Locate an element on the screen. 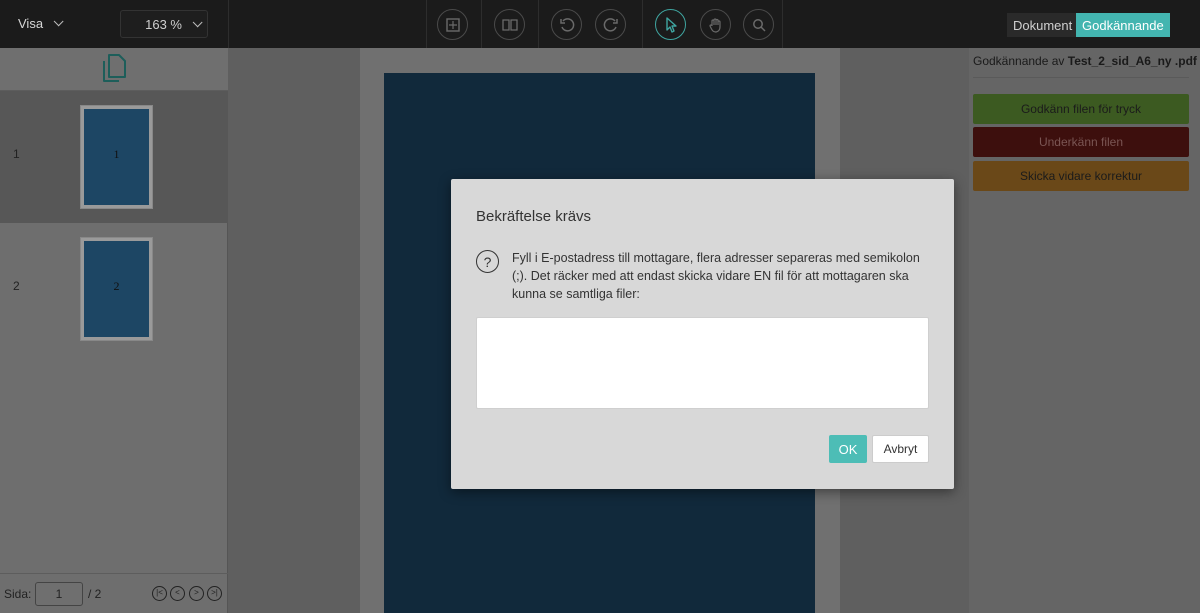 This screenshot has height=613, width=1200. view-menu-label: Visa is located at coordinates (31, 23).